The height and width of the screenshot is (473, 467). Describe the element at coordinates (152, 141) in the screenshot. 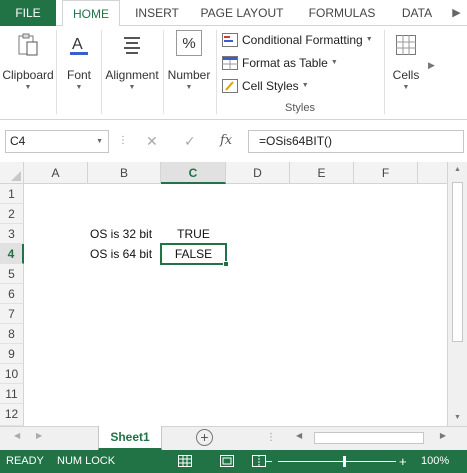

I see `cancel-formula-button: ✕` at that location.